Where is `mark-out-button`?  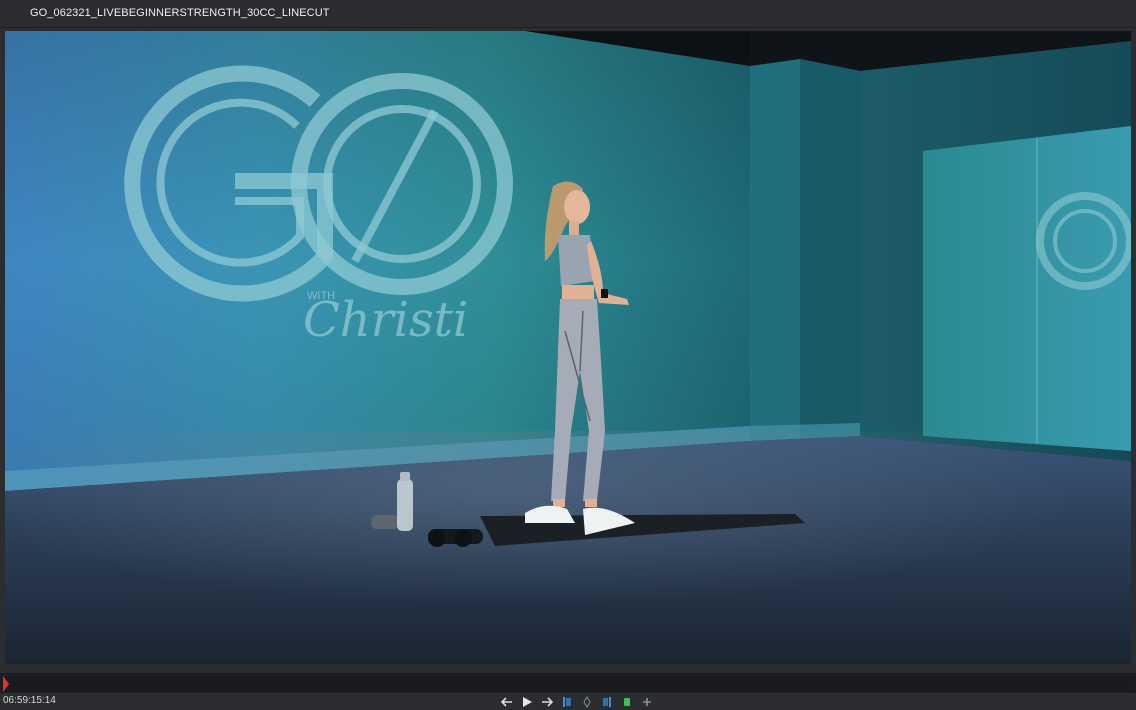
mark-out-button is located at coordinates (607, 702).